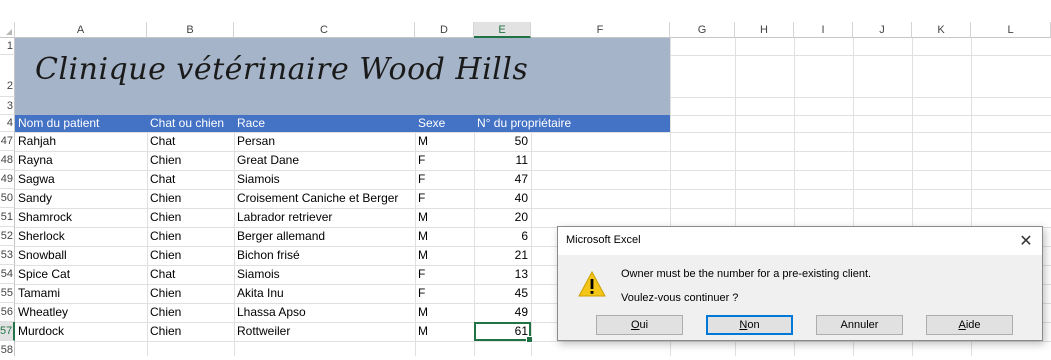 The image size is (1051, 360). I want to click on row-header: 4, so click(7, 123).